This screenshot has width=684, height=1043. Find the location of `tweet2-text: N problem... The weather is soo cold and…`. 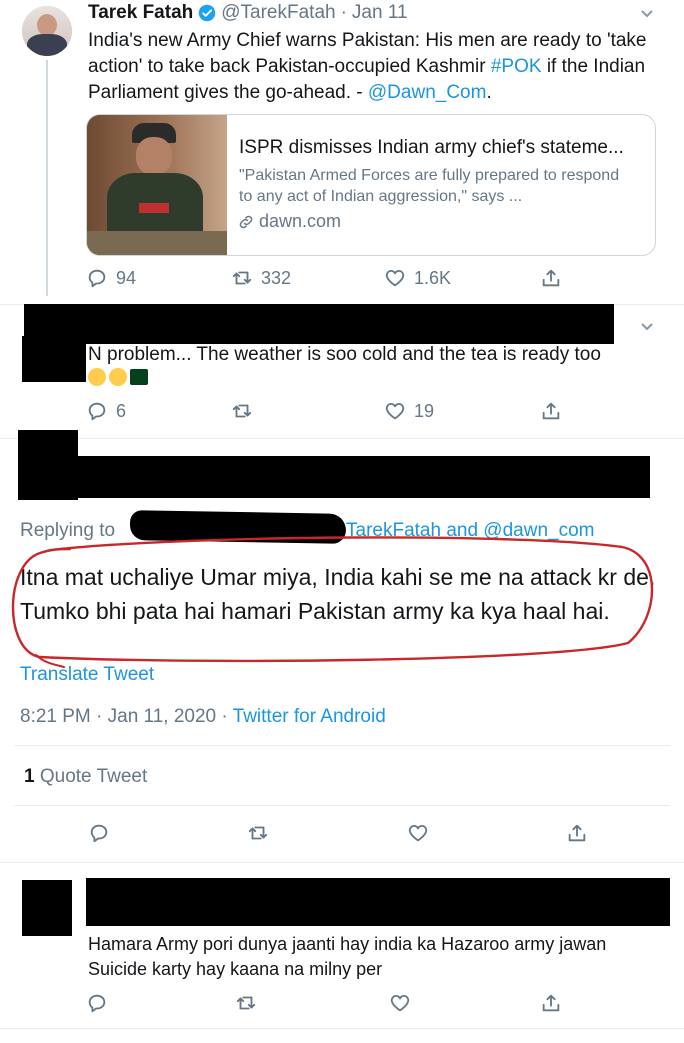

tweet2-text: N problem... The weather is soo cold and… is located at coordinates (344, 354).